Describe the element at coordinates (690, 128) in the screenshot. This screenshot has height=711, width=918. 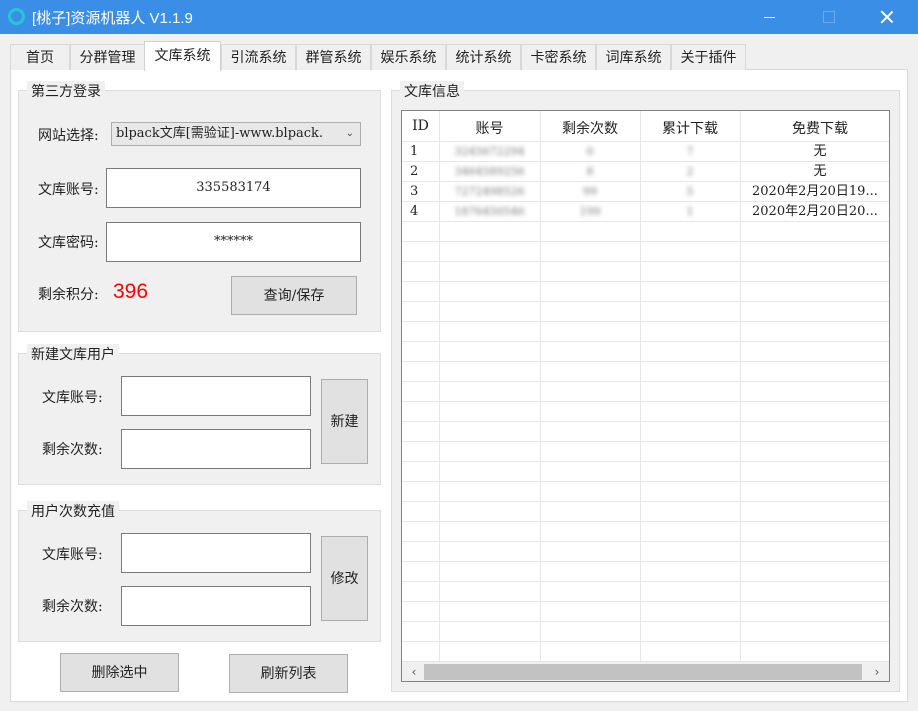
I see `column-header-total-downloads: 累计下载` at that location.